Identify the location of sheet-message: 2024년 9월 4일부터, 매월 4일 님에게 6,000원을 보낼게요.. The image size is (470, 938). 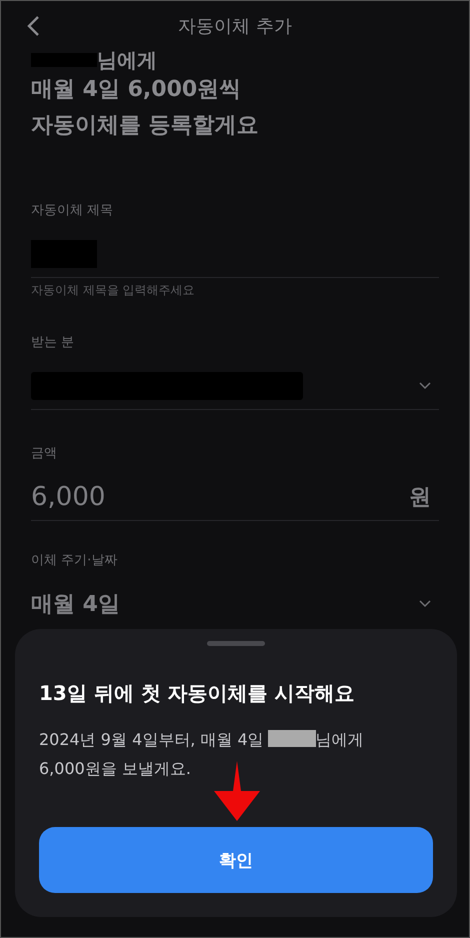
(202, 754).